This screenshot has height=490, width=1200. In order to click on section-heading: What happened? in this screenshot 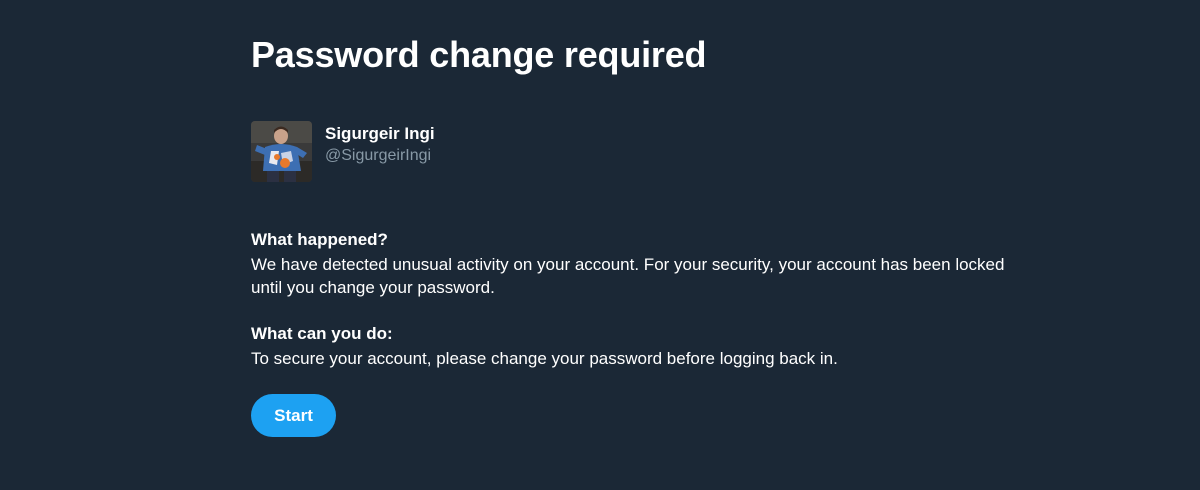, I will do `click(319, 239)`.